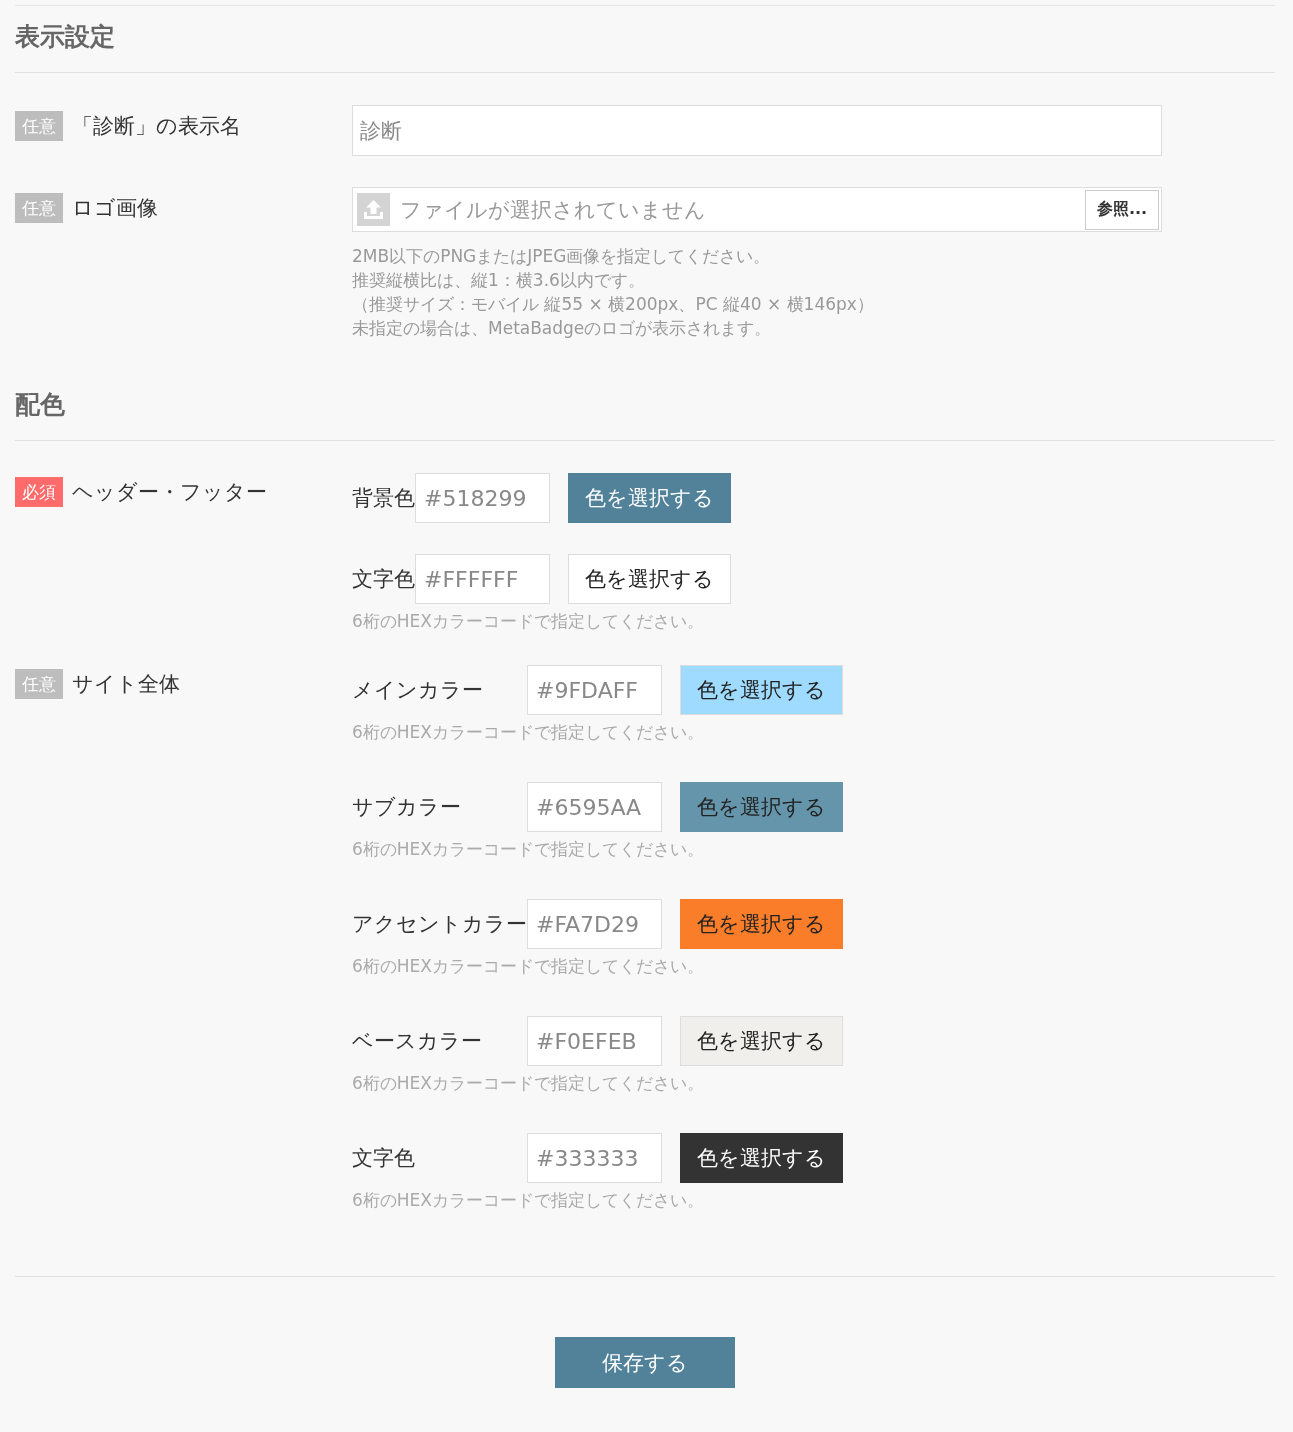 The image size is (1293, 1432). Describe the element at coordinates (115, 208) in the screenshot. I see `field-label: ロゴ画像` at that location.